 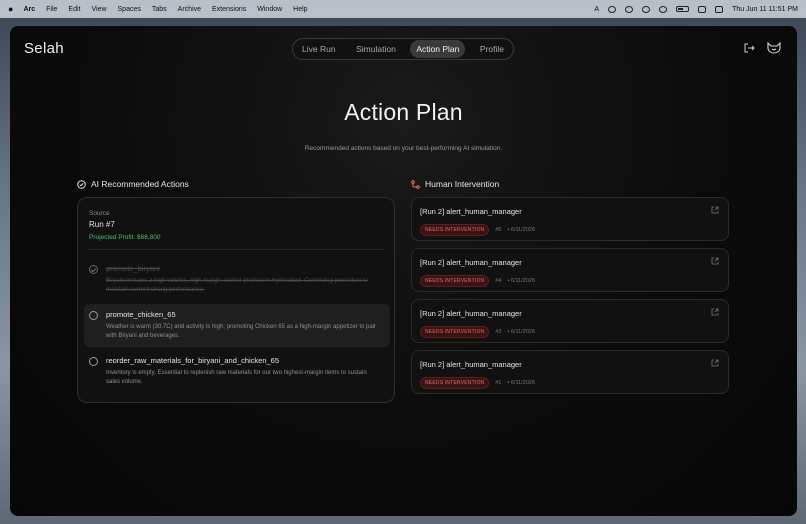 I want to click on display-icon, so click(x=702, y=9).